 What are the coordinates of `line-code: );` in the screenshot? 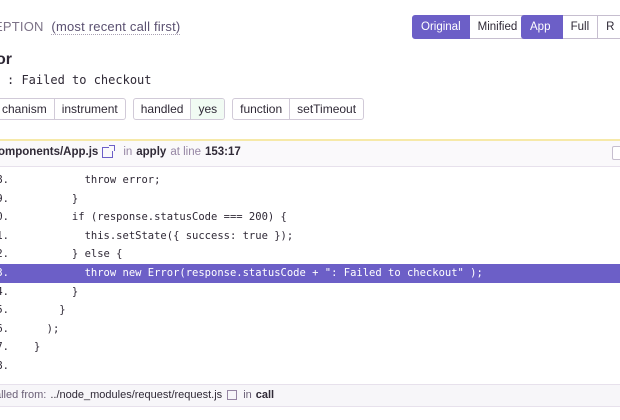 It's located at (47, 328).